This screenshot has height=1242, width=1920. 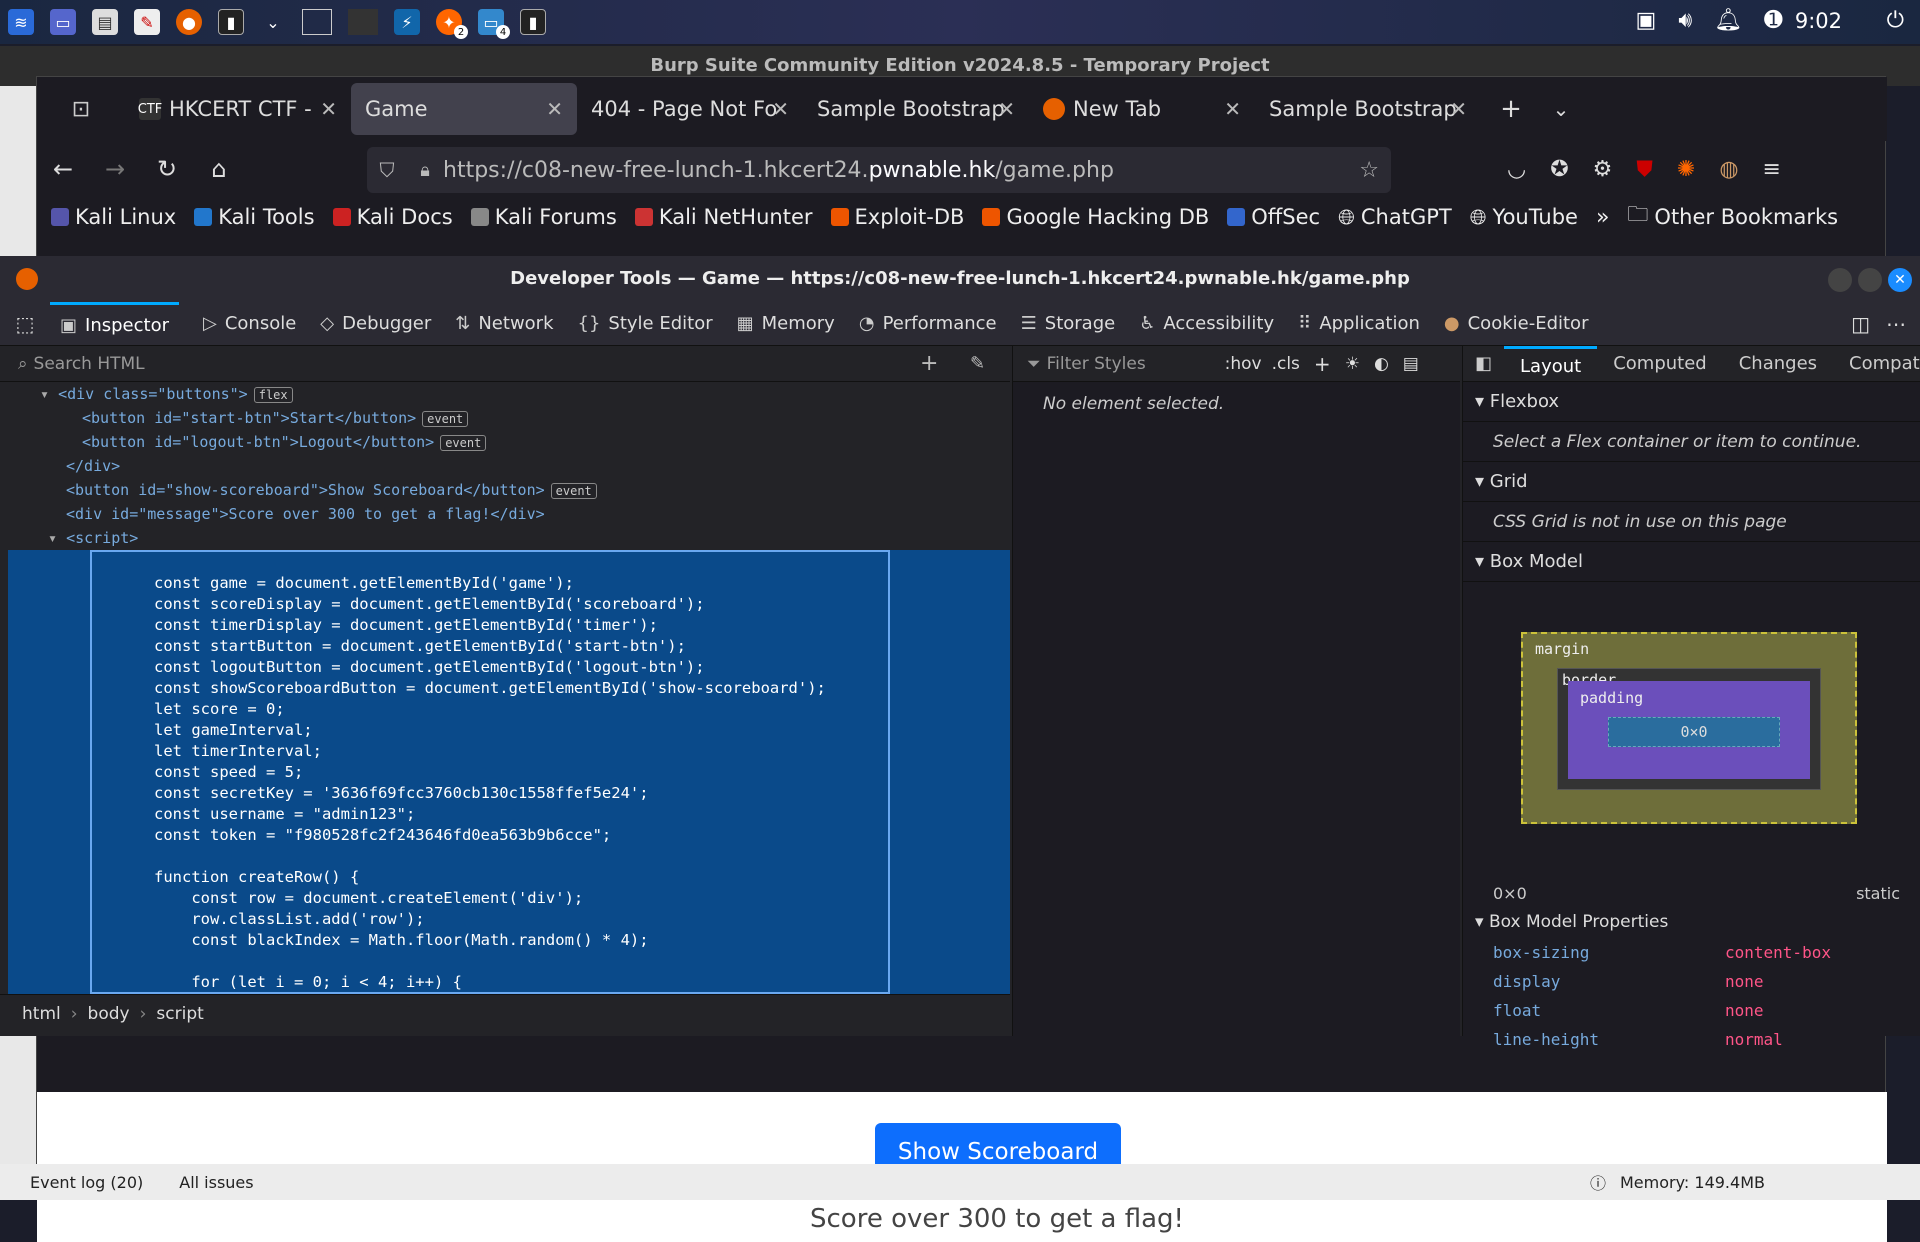 What do you see at coordinates (505, 364) in the screenshot?
I see `html-search: ⌕ Search HTML + ✎` at bounding box center [505, 364].